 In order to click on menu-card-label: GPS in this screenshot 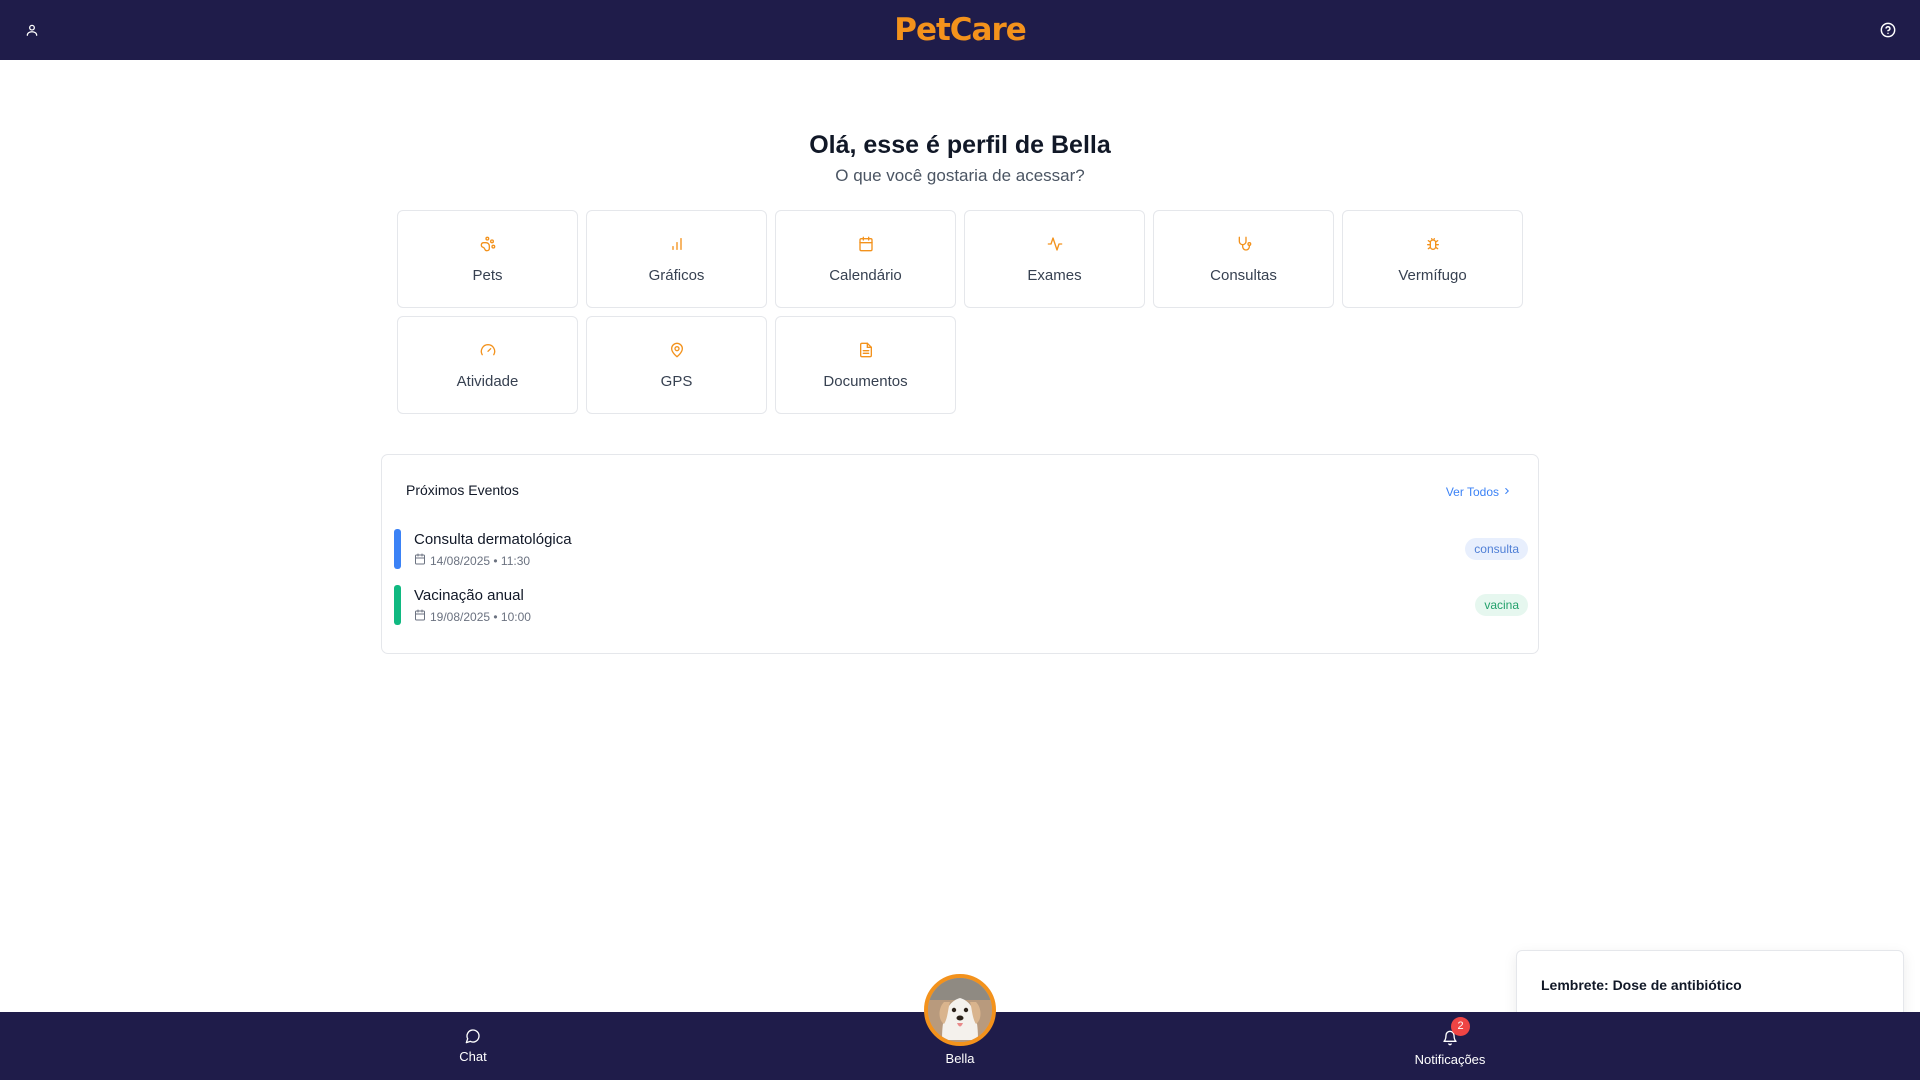, I will do `click(676, 381)`.